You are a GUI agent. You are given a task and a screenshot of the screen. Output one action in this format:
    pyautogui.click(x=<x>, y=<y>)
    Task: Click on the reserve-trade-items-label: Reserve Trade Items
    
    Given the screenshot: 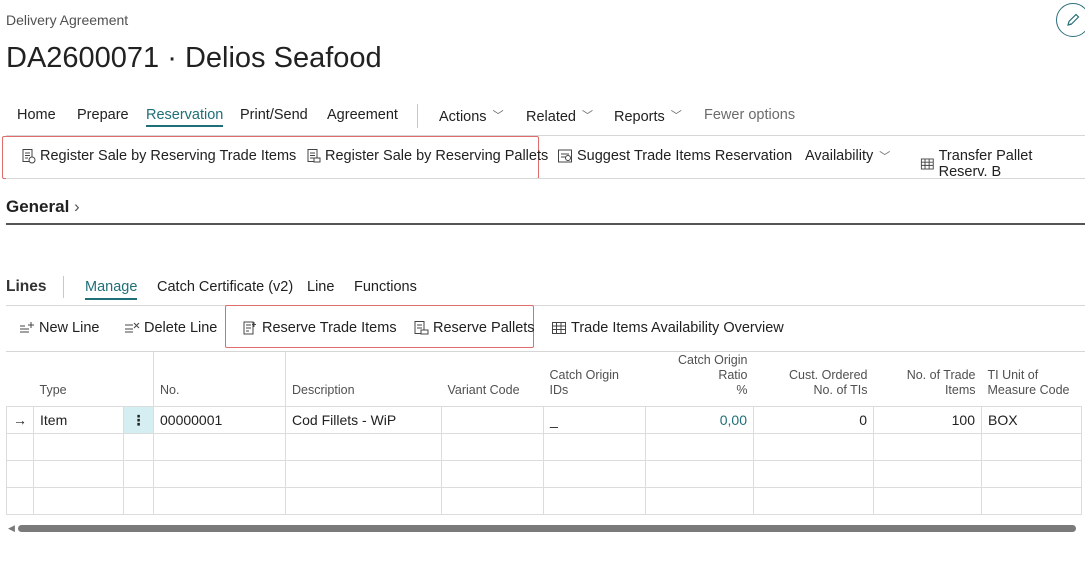 What is the action you would take?
    pyautogui.click(x=329, y=328)
    